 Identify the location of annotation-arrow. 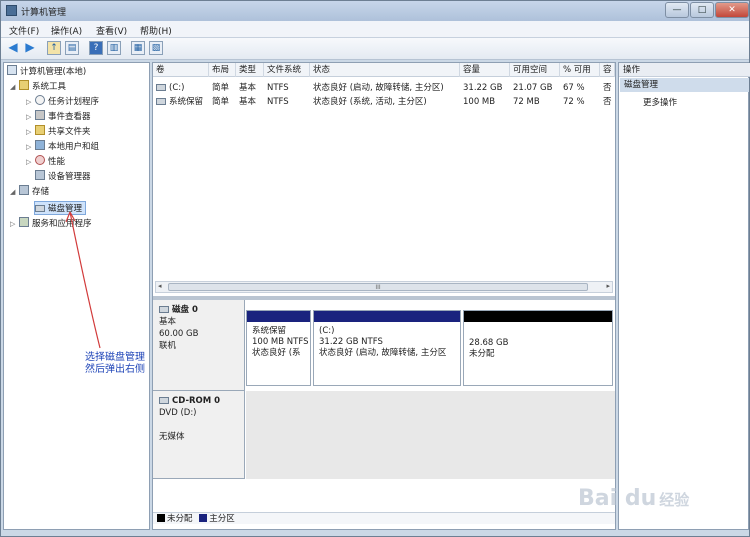
(83, 280).